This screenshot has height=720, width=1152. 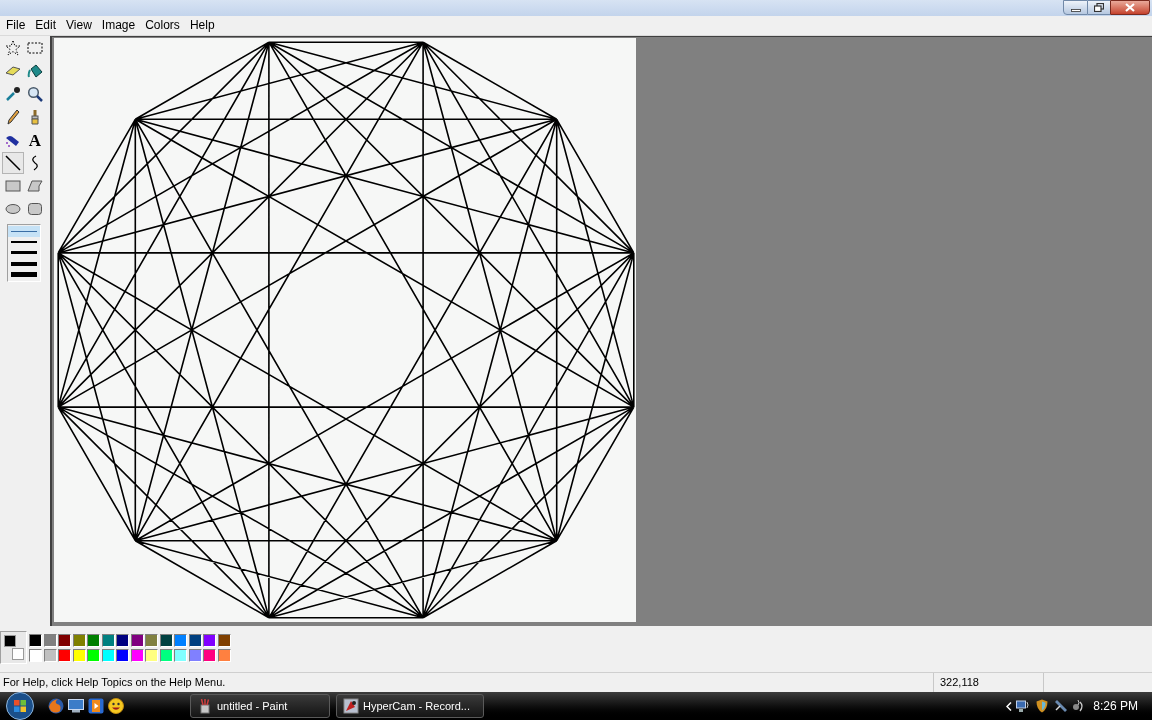 I want to click on minimize-button, so click(x=1075, y=7).